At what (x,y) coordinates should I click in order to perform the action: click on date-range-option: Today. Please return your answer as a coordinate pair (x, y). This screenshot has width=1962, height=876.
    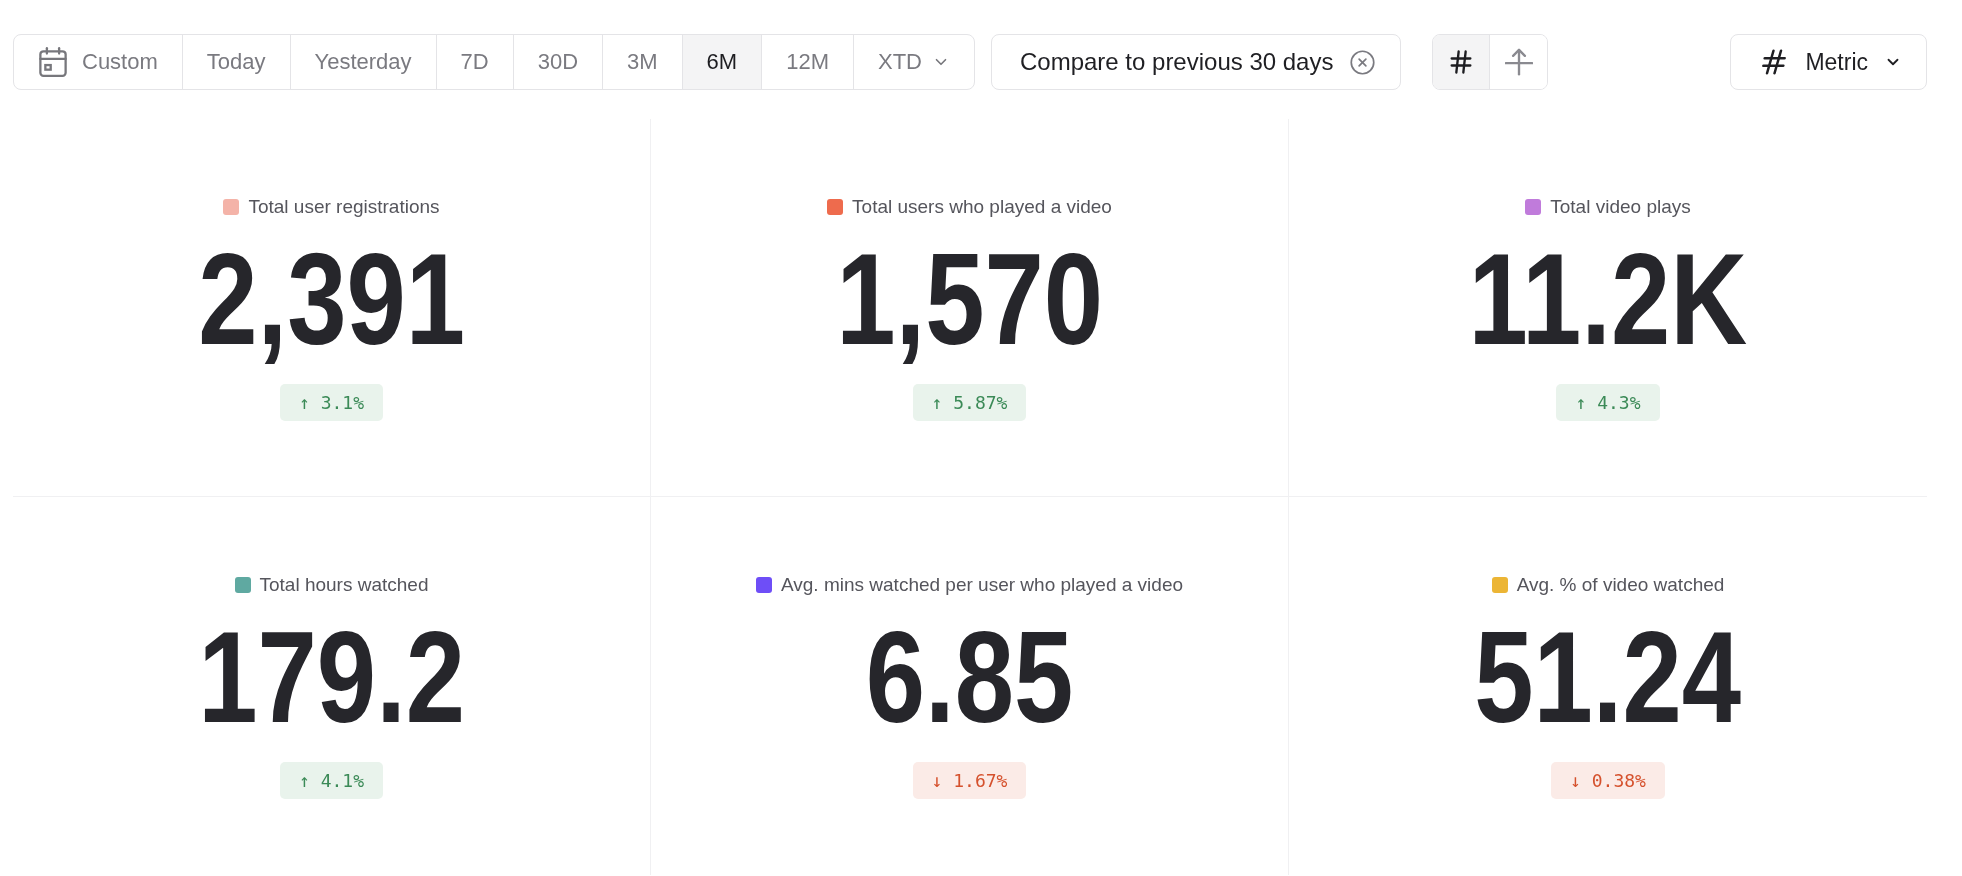
    Looking at the image, I should click on (236, 62).